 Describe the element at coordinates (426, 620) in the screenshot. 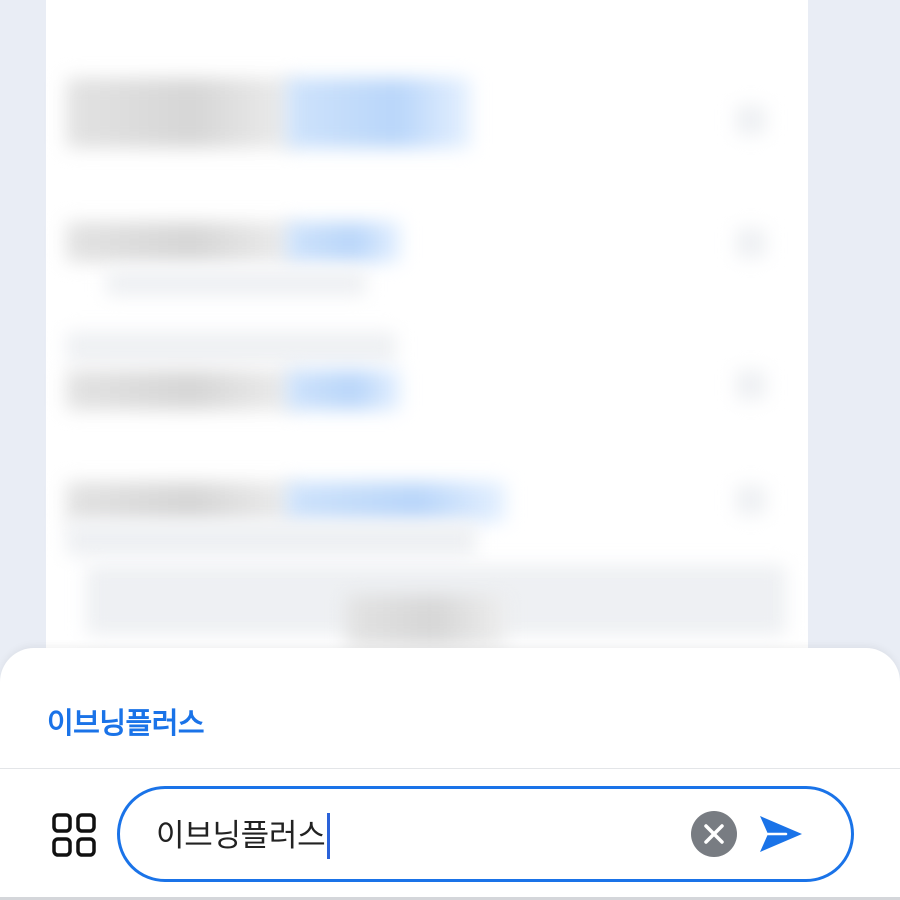

I see `blurred-result-thumb` at that location.